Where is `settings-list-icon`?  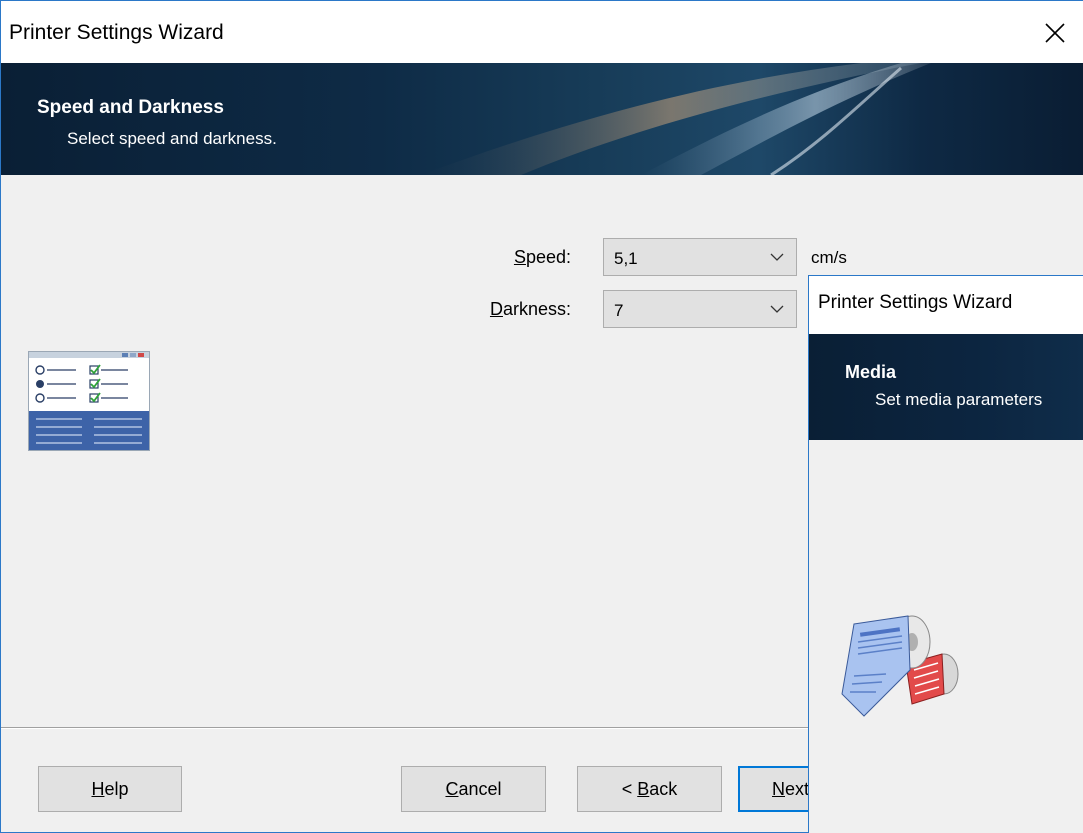 settings-list-icon is located at coordinates (89, 401).